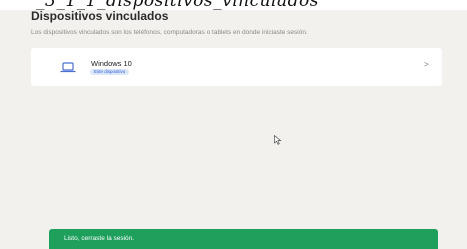 The height and width of the screenshot is (249, 467). What do you see at coordinates (278, 140) in the screenshot?
I see `mouse-pointer-icon` at bounding box center [278, 140].